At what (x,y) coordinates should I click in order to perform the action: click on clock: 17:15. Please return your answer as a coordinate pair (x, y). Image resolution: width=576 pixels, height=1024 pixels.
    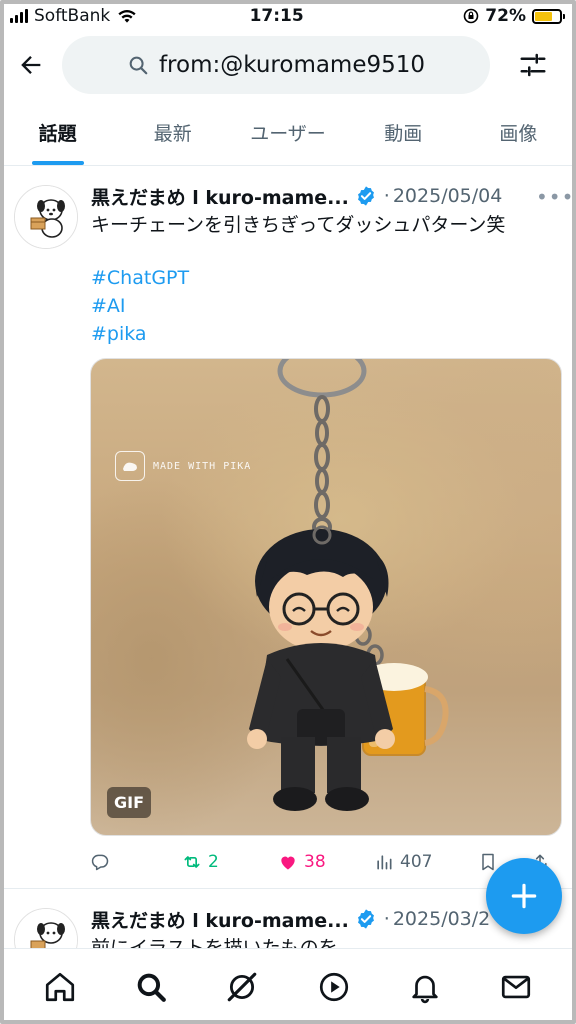
    Looking at the image, I should click on (276, 16).